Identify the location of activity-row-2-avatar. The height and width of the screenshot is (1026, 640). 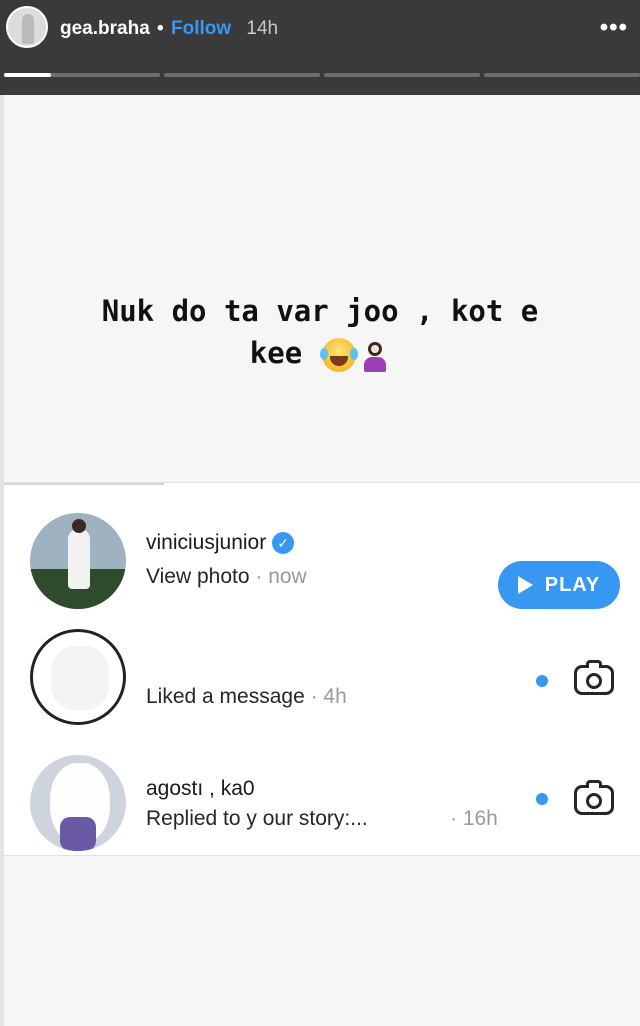
(78, 677).